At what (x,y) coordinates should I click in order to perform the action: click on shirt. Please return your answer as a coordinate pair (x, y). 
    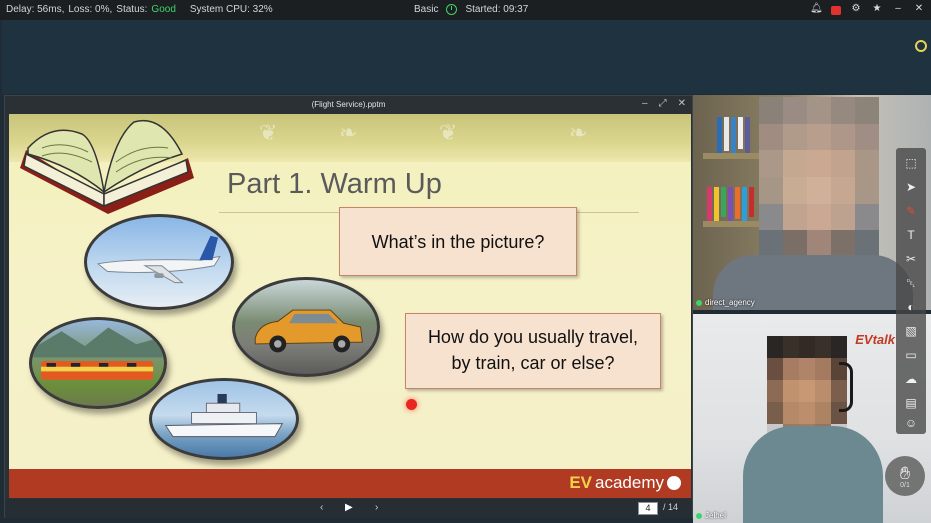
    Looking at the image, I should click on (813, 474).